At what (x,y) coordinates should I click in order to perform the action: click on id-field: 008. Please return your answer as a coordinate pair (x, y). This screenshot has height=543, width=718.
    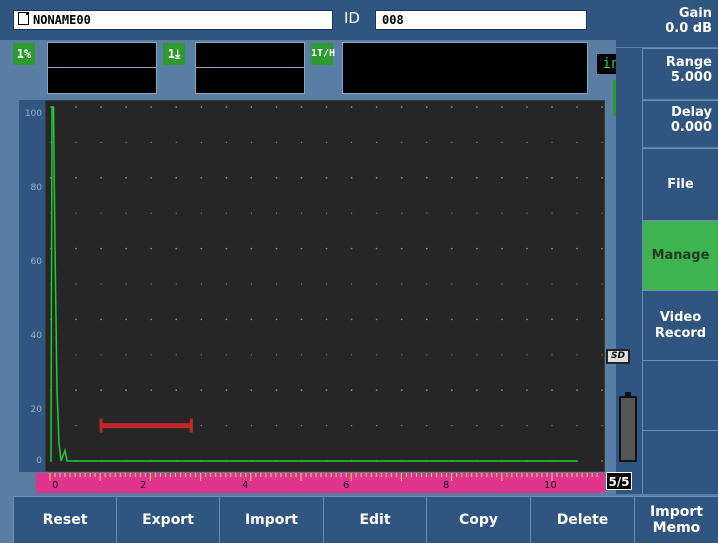
    Looking at the image, I should click on (481, 20).